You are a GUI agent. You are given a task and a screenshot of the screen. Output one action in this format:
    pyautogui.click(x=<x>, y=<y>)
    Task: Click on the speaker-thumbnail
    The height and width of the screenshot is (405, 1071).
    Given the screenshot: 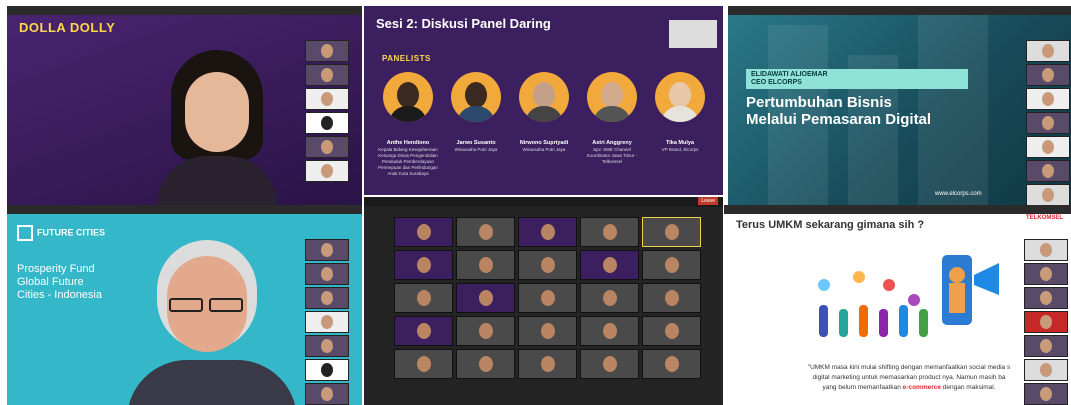 What is the action you would take?
    pyautogui.click(x=693, y=34)
    